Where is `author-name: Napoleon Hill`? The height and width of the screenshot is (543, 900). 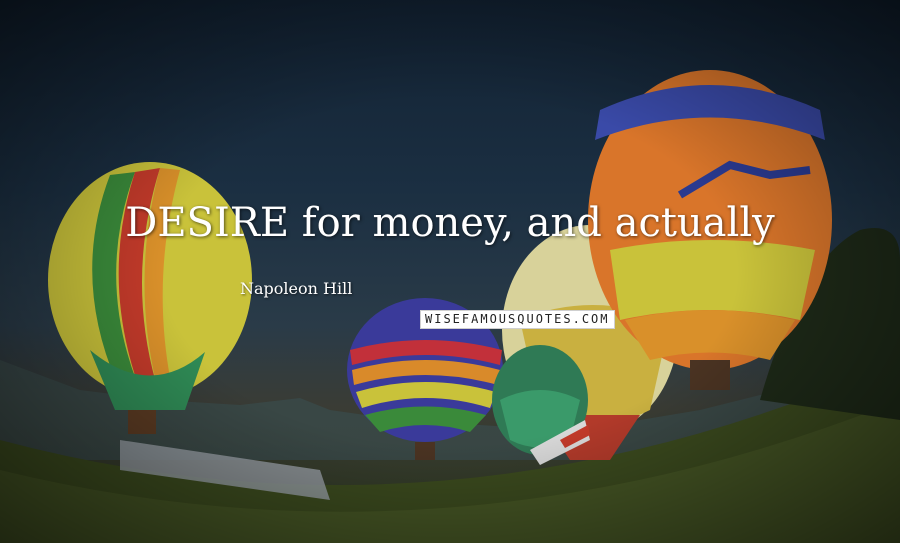
author-name: Napoleon Hill is located at coordinates (296, 288).